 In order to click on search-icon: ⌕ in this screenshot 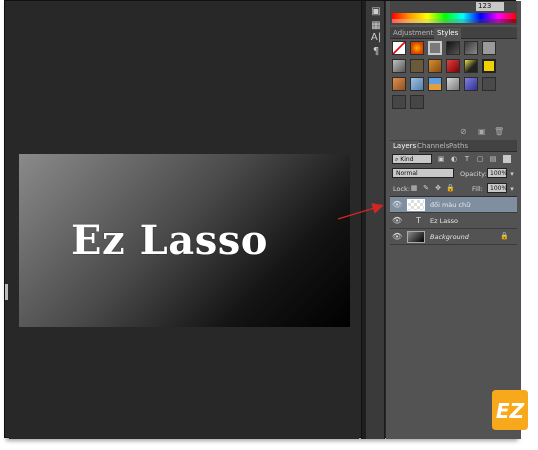, I will do `click(397, 159)`.